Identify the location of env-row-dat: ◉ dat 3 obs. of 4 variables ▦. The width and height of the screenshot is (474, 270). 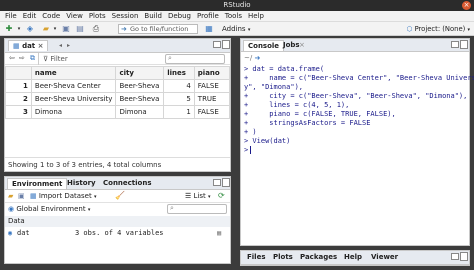
(117, 233).